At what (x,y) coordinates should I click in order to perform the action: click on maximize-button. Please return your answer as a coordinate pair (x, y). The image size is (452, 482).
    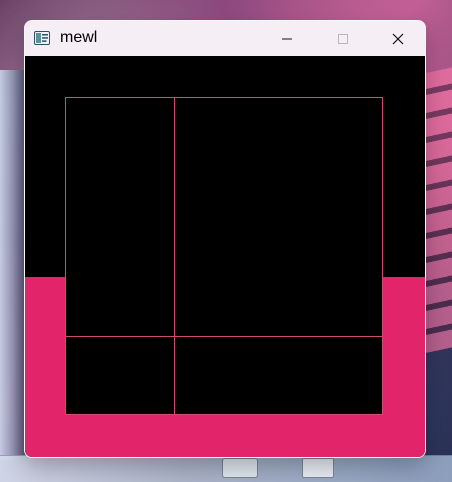
    Looking at the image, I should click on (343, 38).